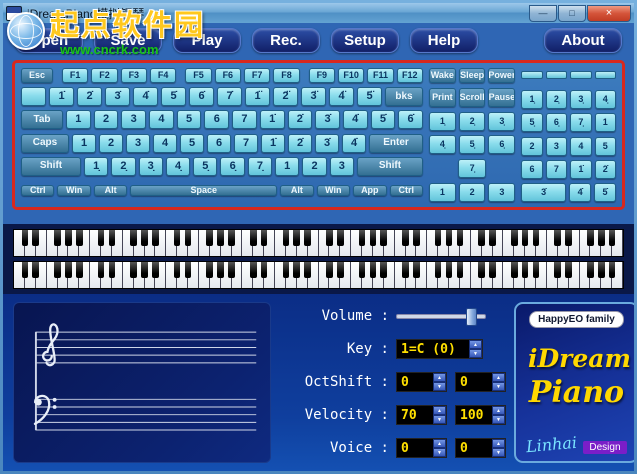 The image size is (637, 474). Describe the element at coordinates (165, 143) in the screenshot. I see `key-4: 4` at that location.